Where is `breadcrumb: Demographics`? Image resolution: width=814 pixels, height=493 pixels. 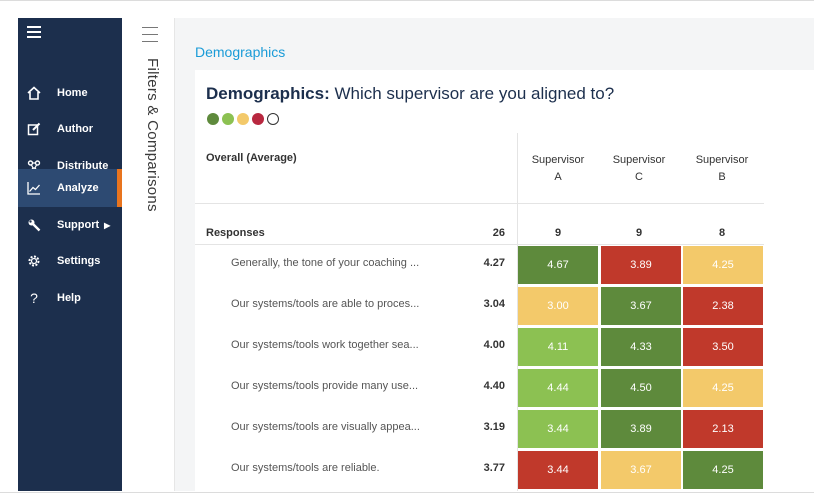 breadcrumb: Demographics is located at coordinates (240, 52).